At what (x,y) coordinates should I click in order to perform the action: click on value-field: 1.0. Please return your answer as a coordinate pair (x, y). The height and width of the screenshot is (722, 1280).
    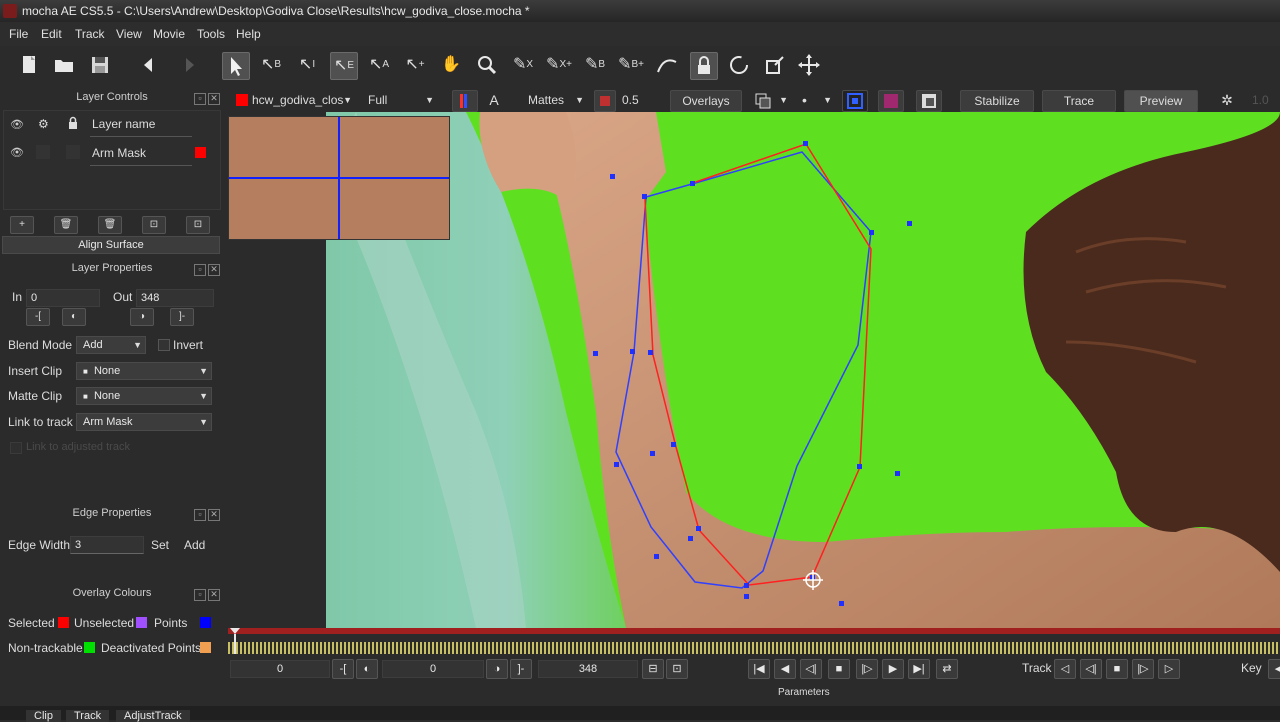
    Looking at the image, I should click on (1266, 100).